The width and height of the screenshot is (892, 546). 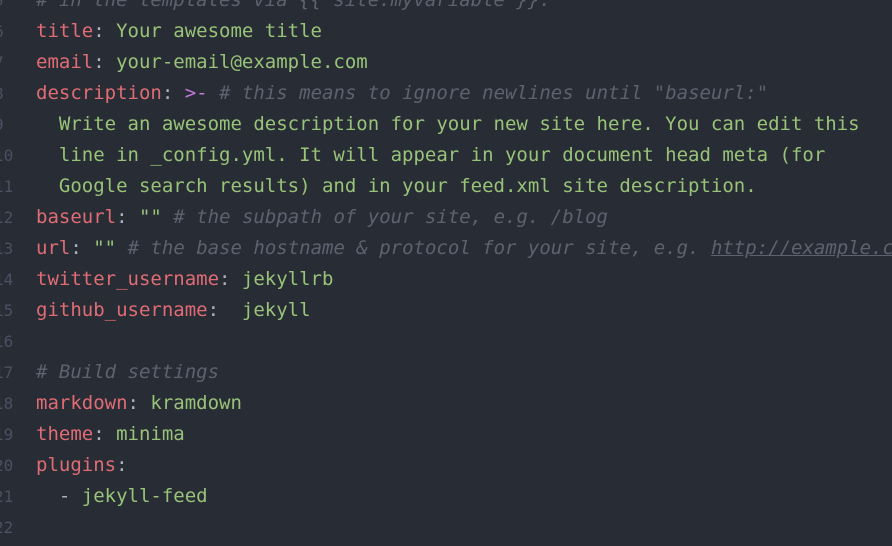 I want to click on code-line: 18 markdown: kramdown, so click(x=446, y=403).